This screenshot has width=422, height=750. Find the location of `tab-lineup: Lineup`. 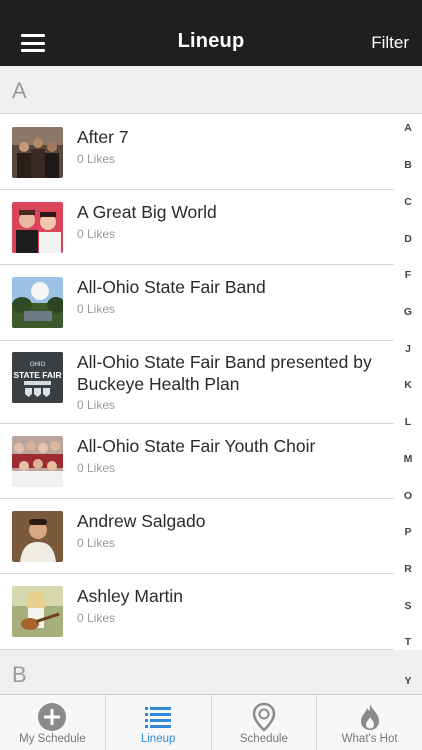

tab-lineup: Lineup is located at coordinates (159, 722).